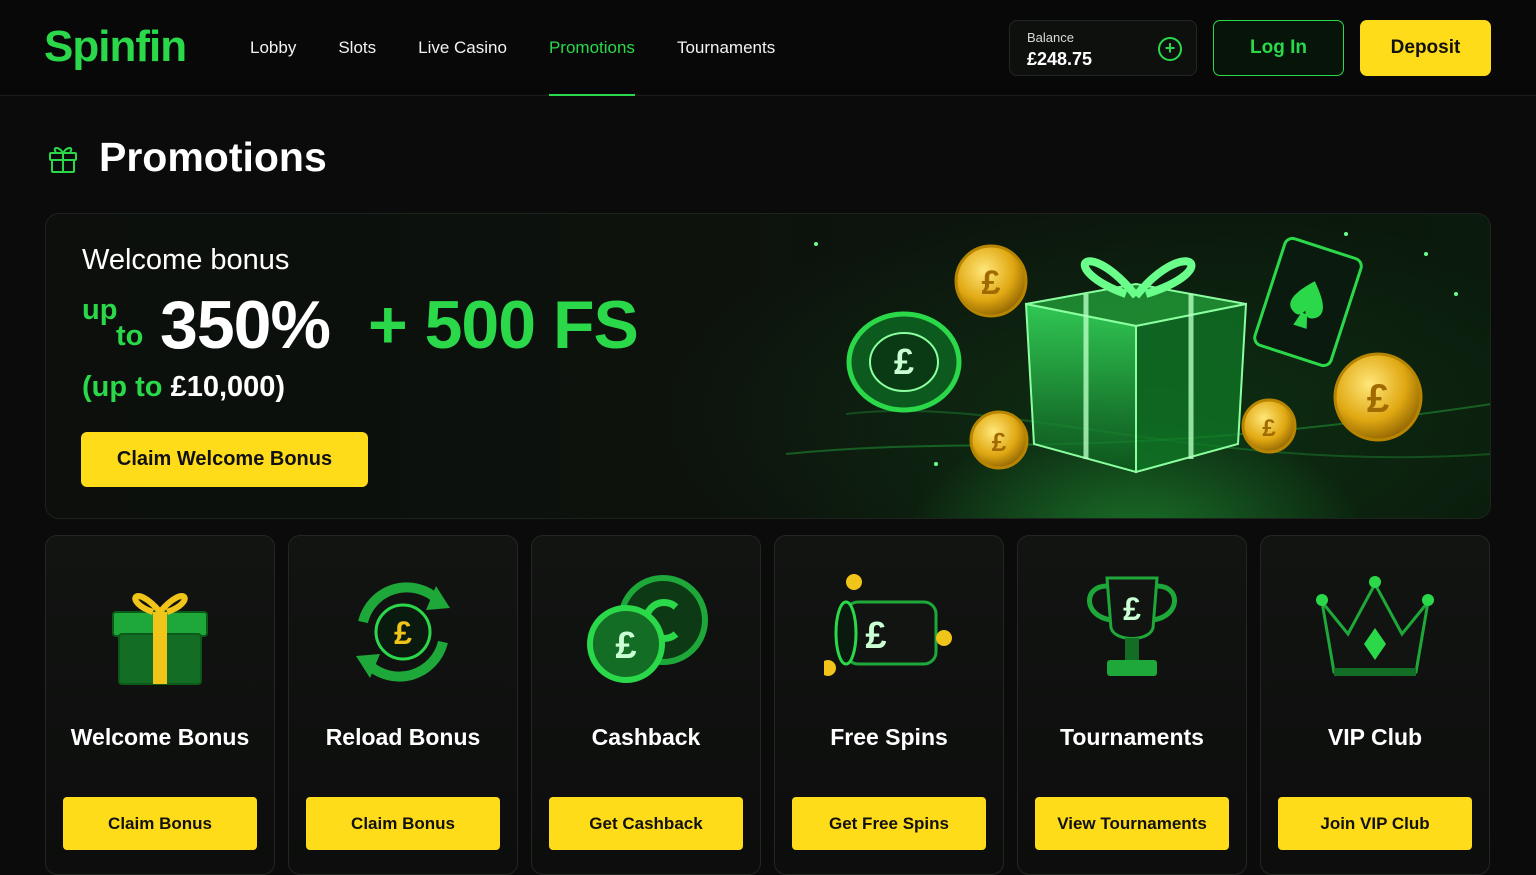 Image resolution: width=1536 pixels, height=875 pixels. I want to click on nav-promotions: Promotions, so click(591, 48).